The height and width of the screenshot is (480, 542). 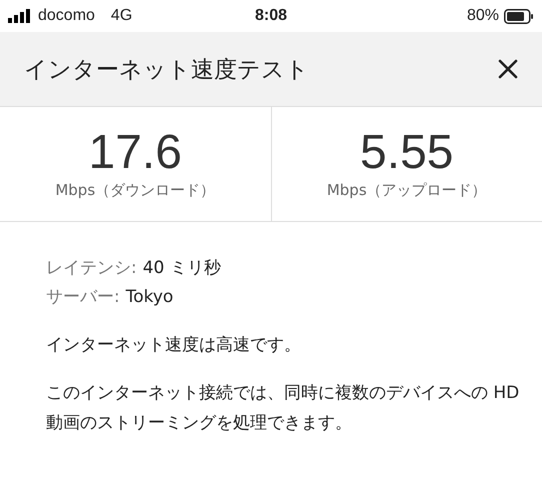 What do you see at coordinates (181, 268) in the screenshot?
I see `detail-value: 40 ミリ秒` at bounding box center [181, 268].